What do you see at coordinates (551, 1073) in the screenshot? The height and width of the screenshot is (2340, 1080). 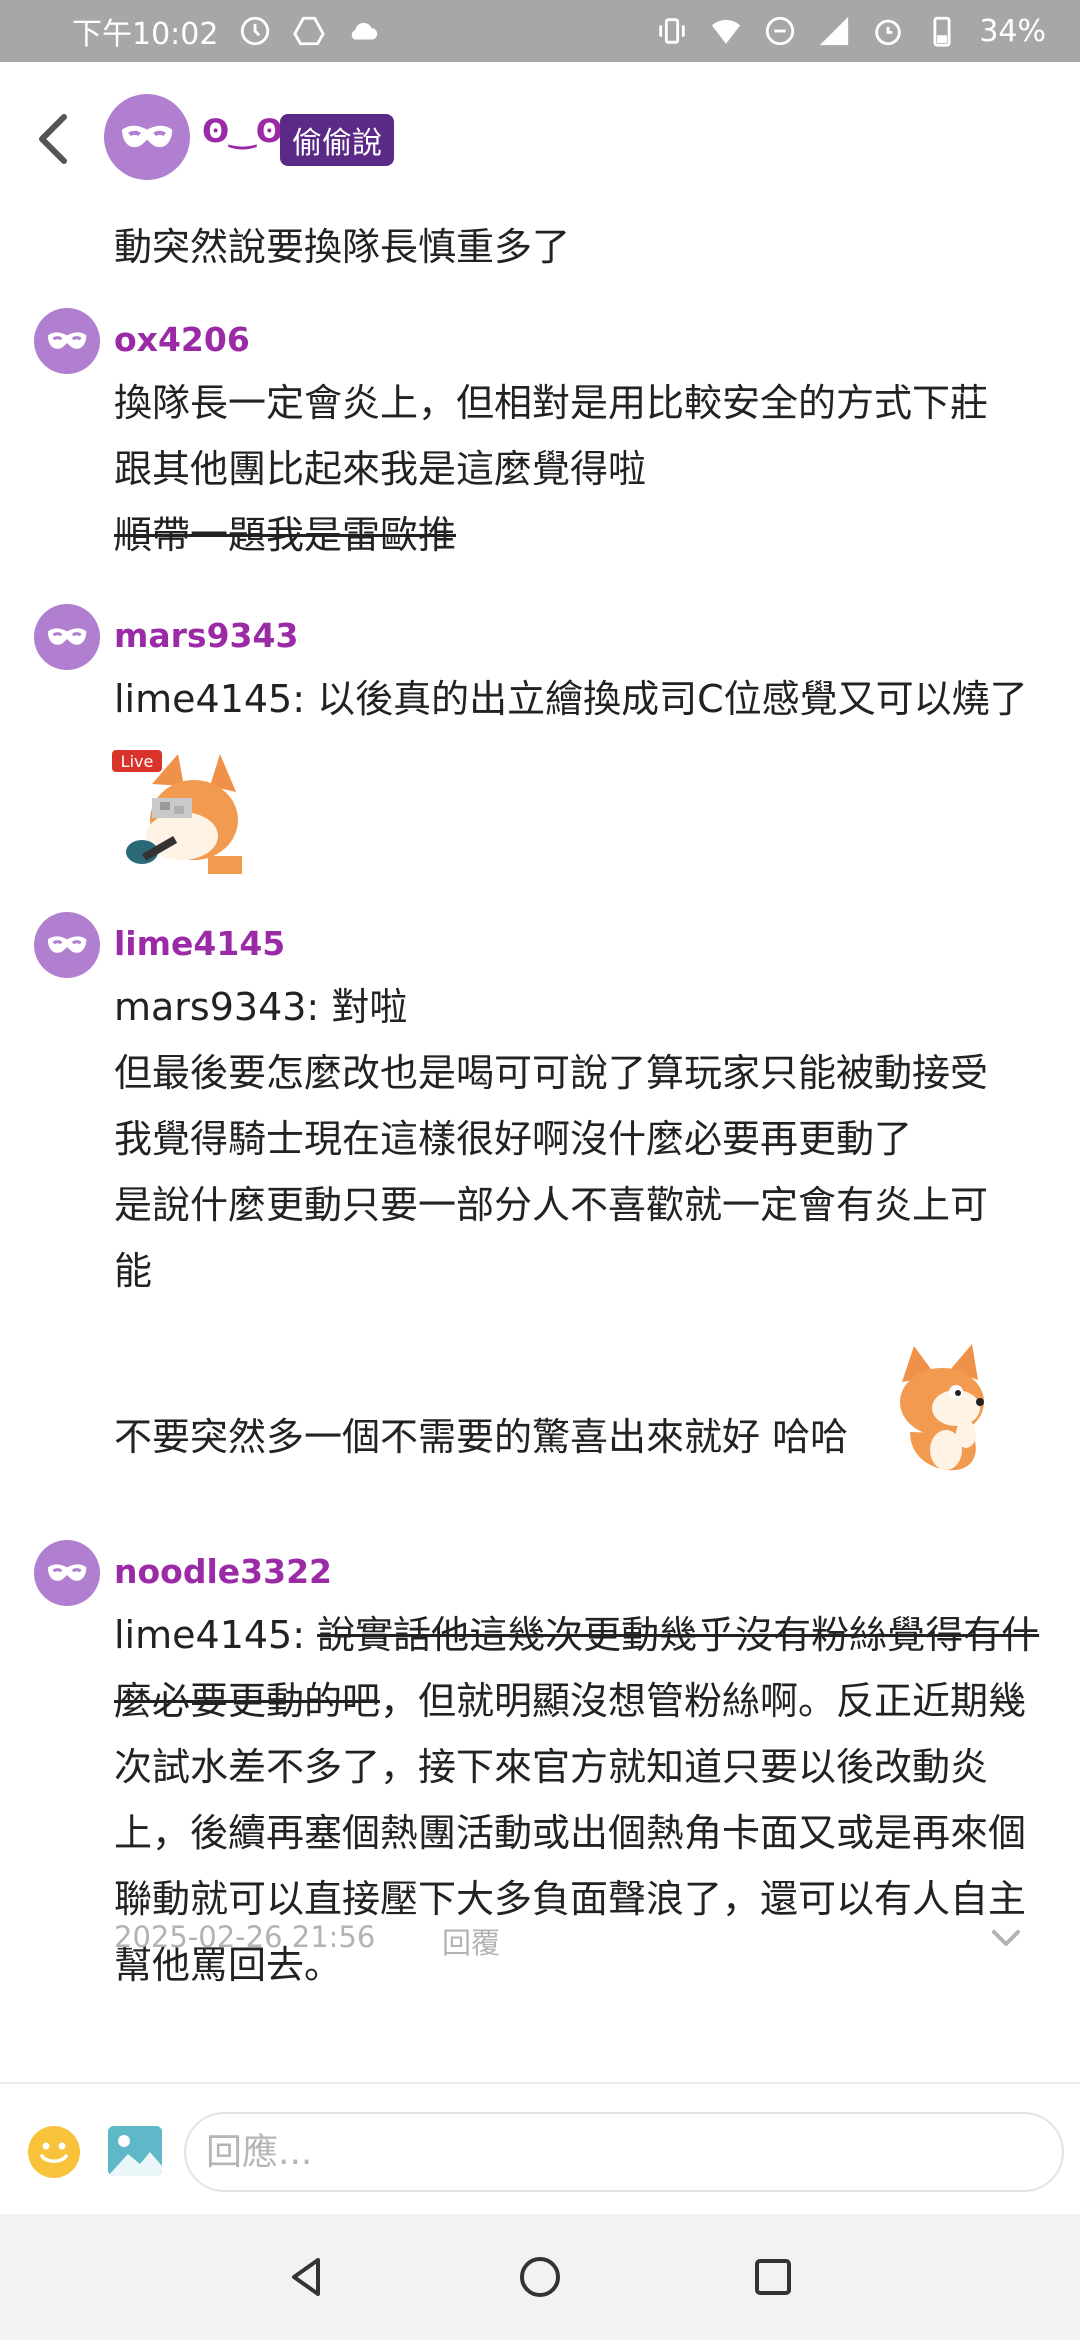 I see `comment-line: 但最後要怎麼改也是喝可可說了算玩家只能被動接受` at bounding box center [551, 1073].